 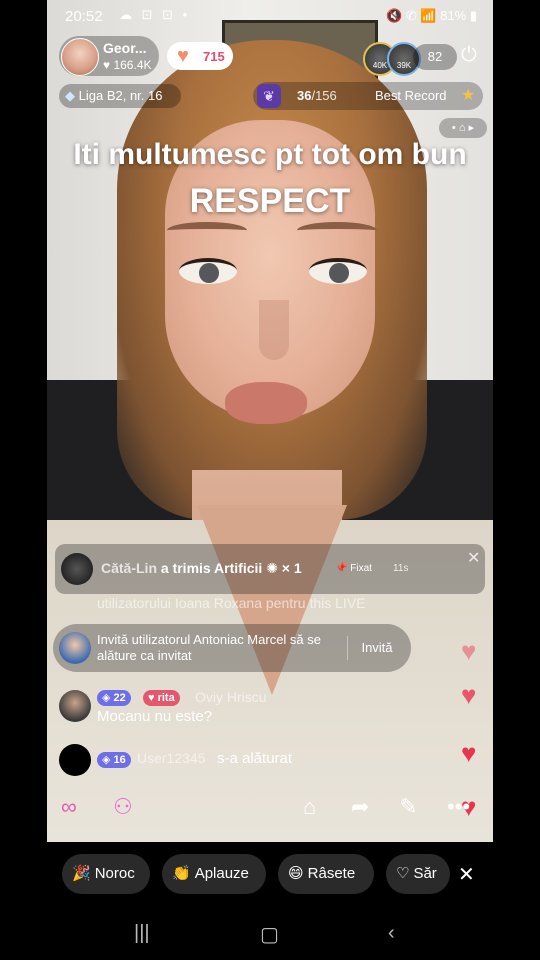 What do you see at coordinates (114, 873) in the screenshot?
I see `reaction-label: Noroc` at bounding box center [114, 873].